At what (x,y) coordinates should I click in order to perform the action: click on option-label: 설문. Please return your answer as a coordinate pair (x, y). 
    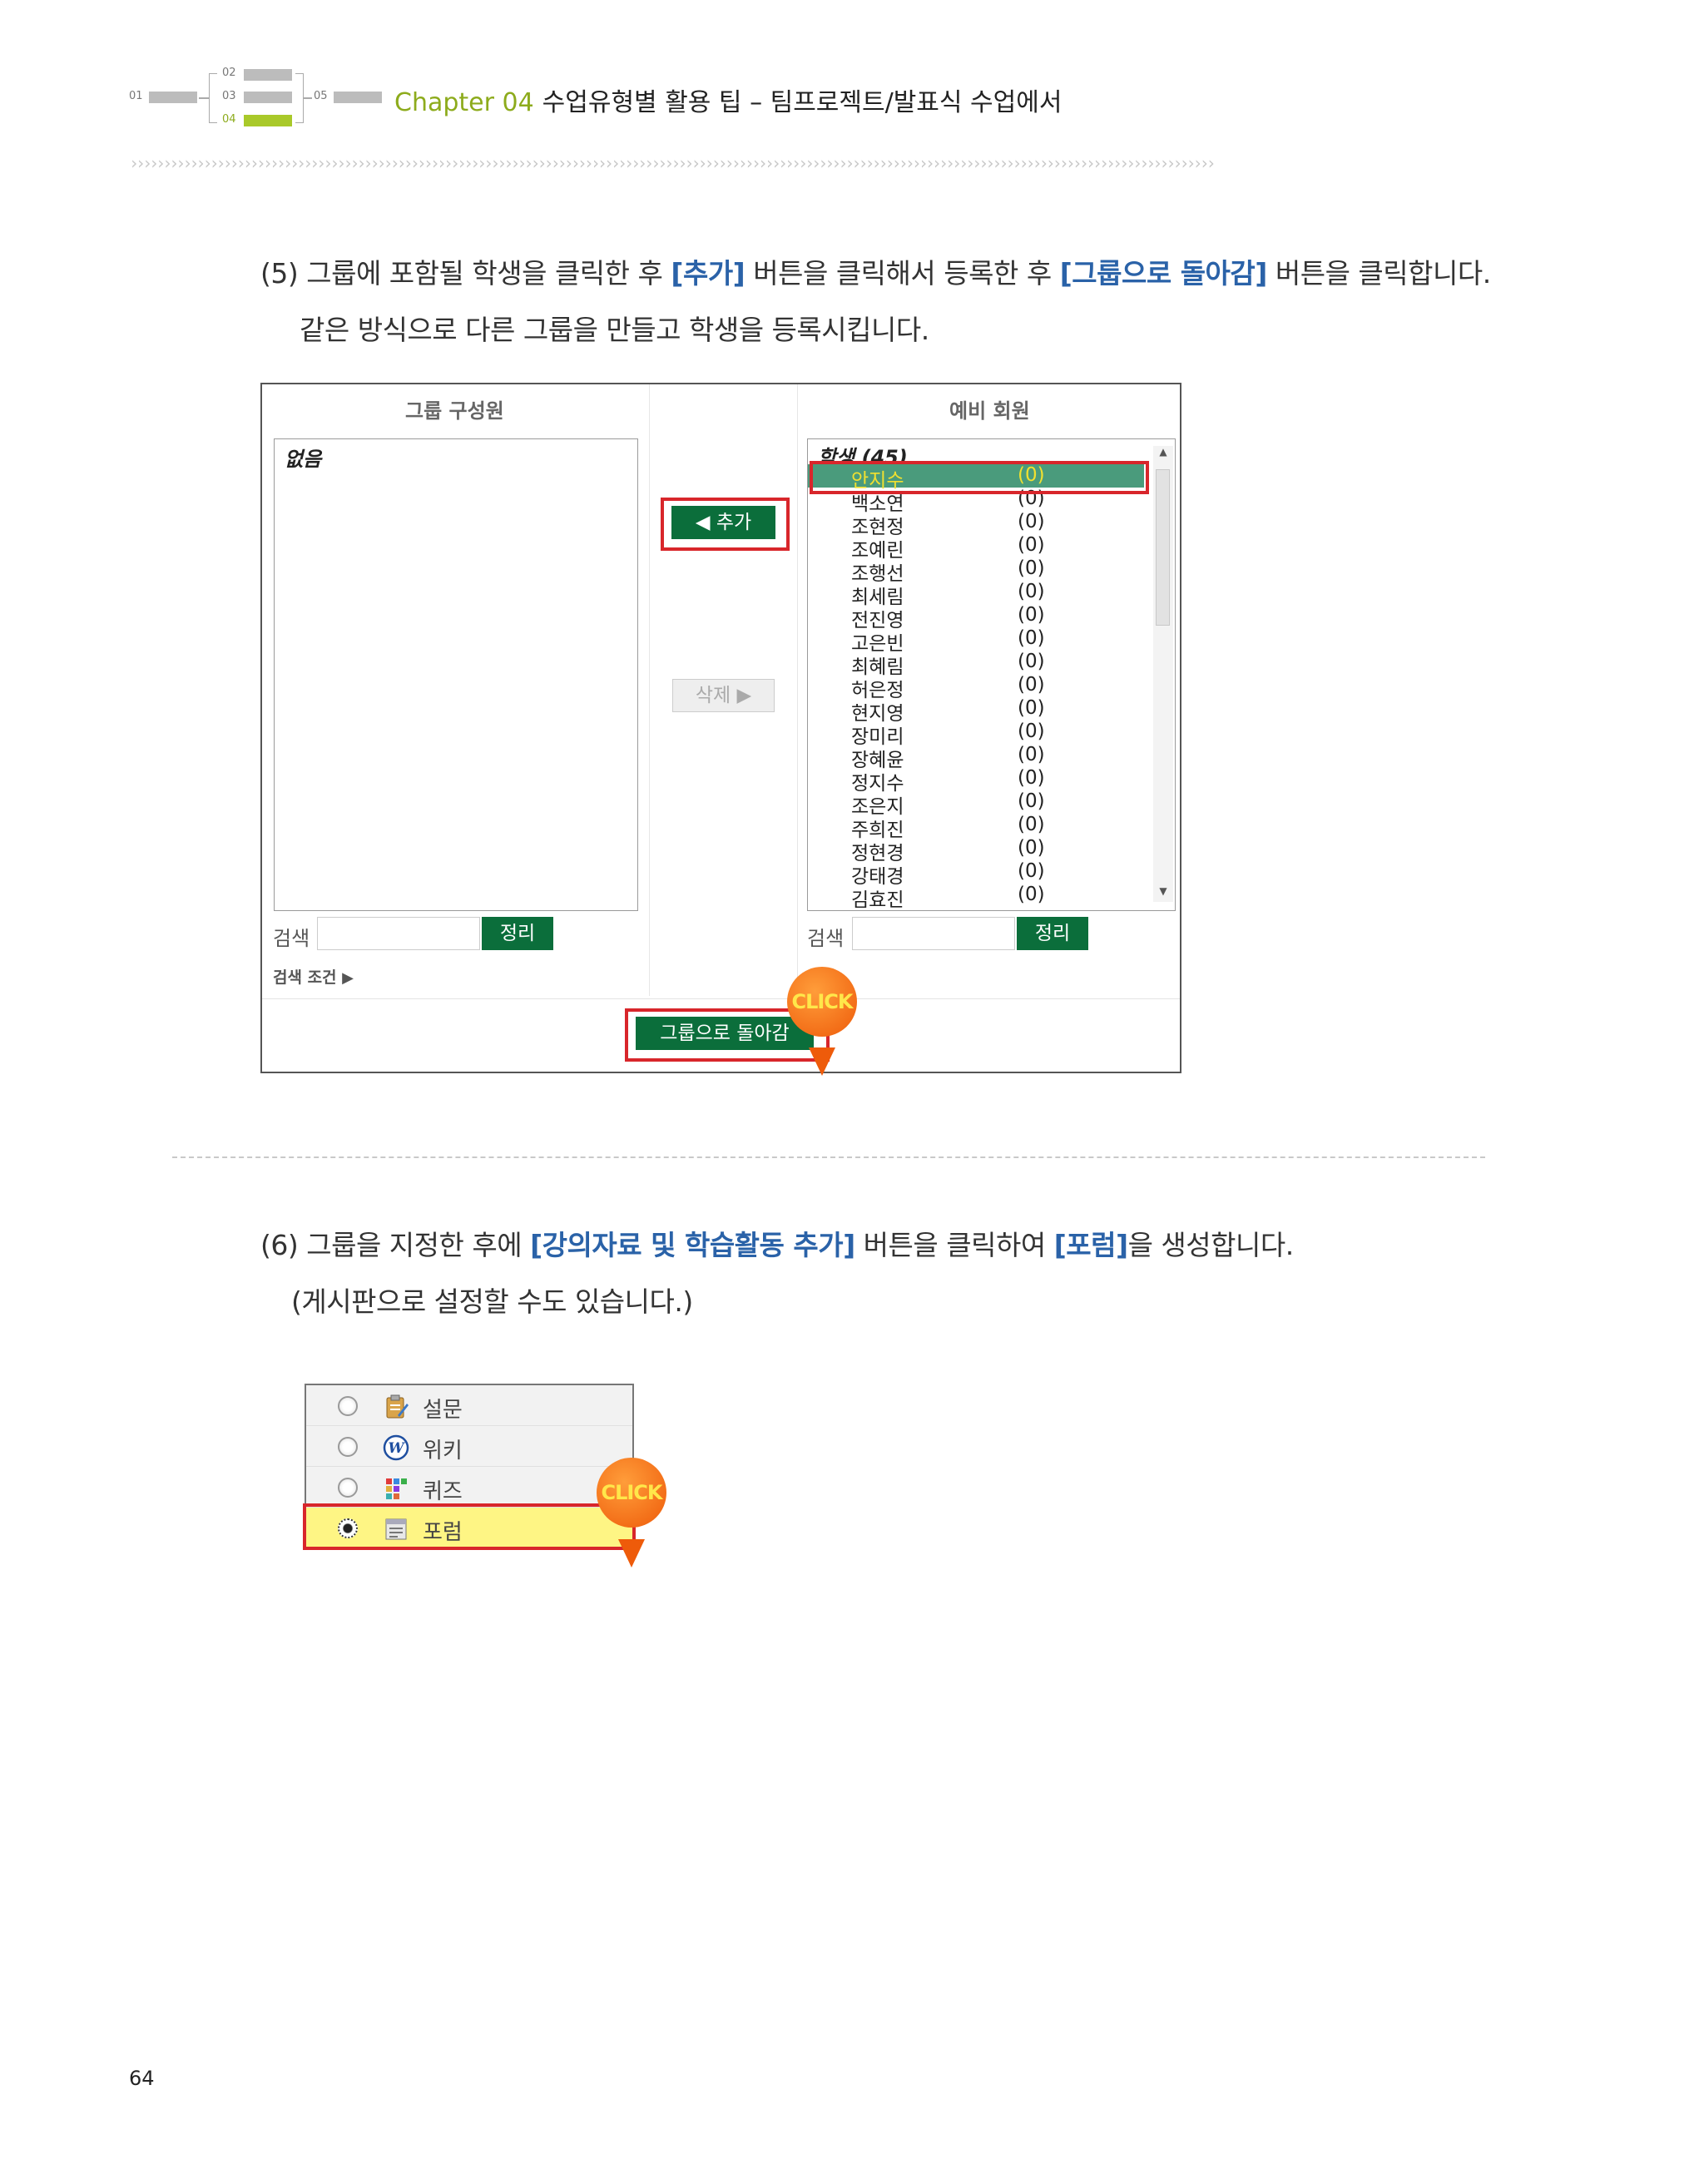
    Looking at the image, I should click on (443, 1410).